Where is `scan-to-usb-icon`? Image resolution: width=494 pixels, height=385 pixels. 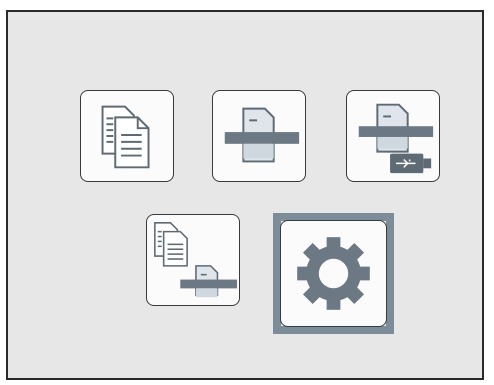
scan-to-usb-icon is located at coordinates (396, 138).